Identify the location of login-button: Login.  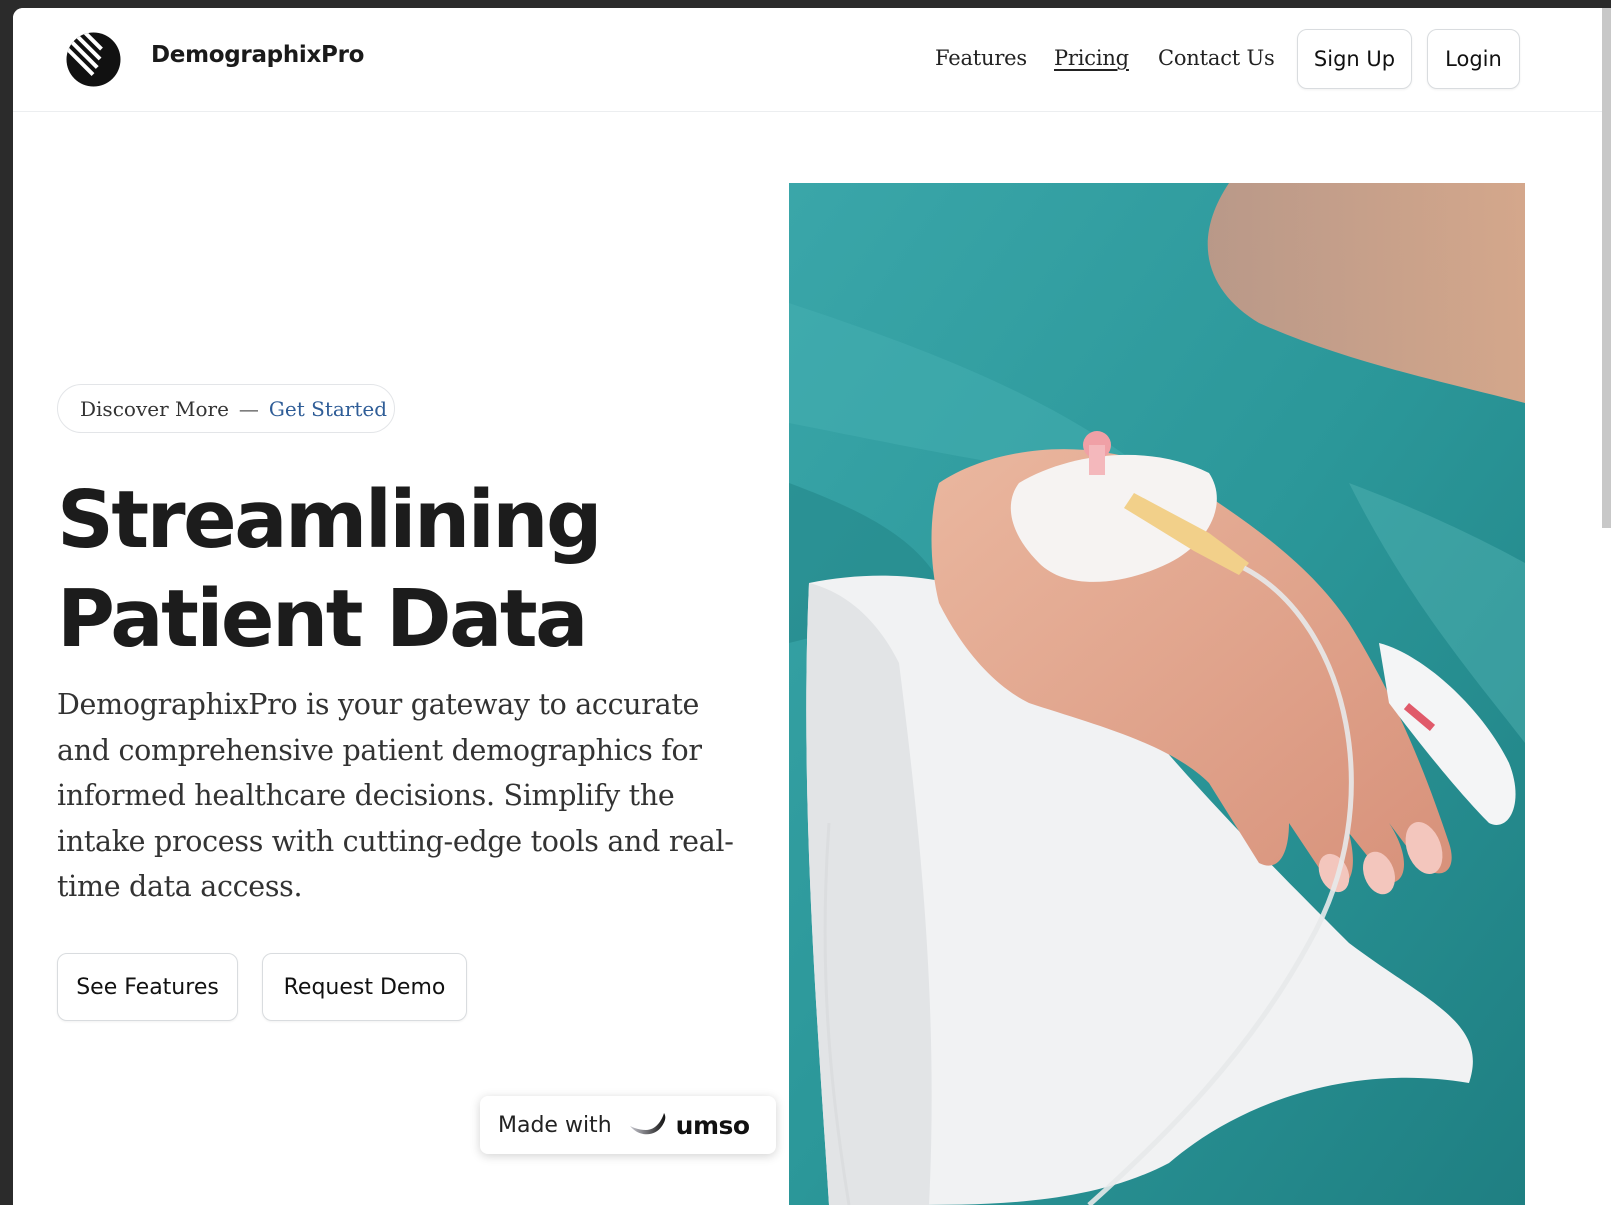
(1473, 59).